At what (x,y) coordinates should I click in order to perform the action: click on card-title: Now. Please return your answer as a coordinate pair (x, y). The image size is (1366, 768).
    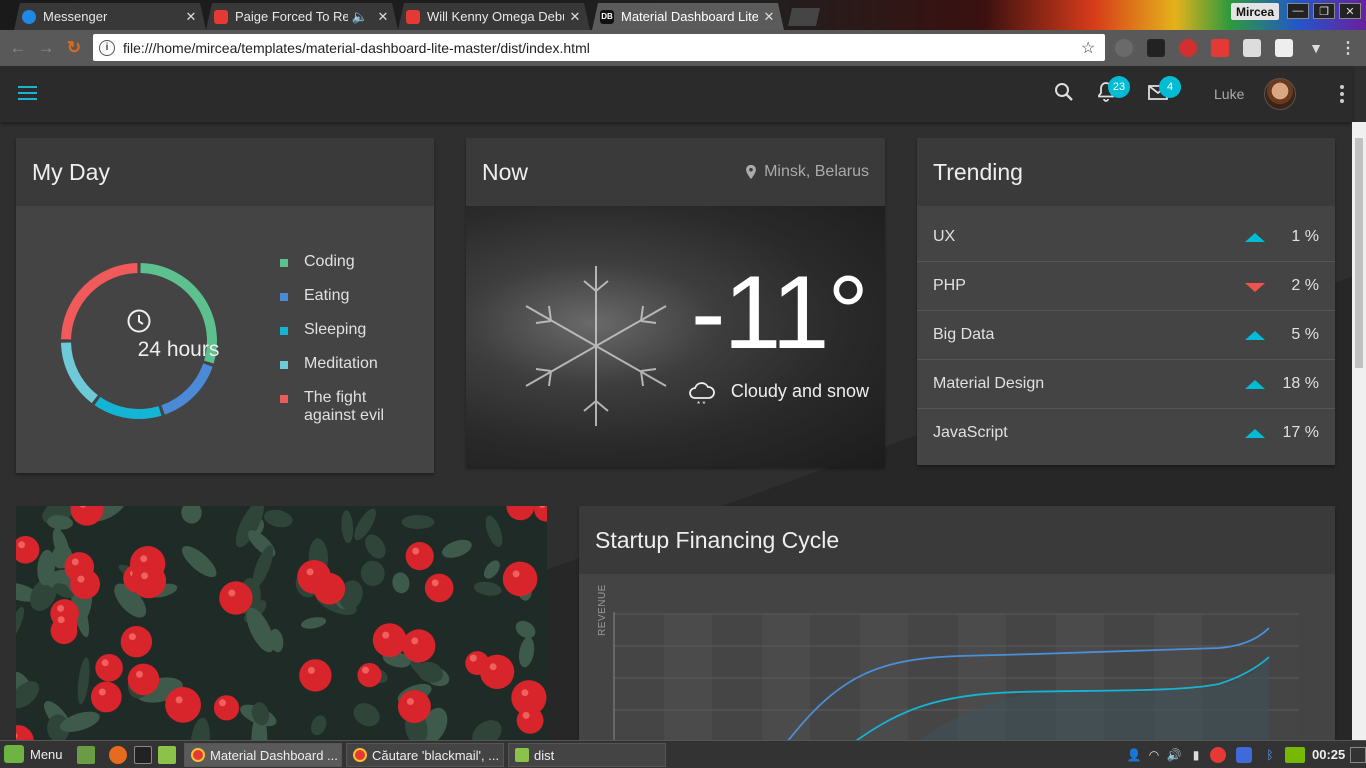
    Looking at the image, I should click on (505, 172).